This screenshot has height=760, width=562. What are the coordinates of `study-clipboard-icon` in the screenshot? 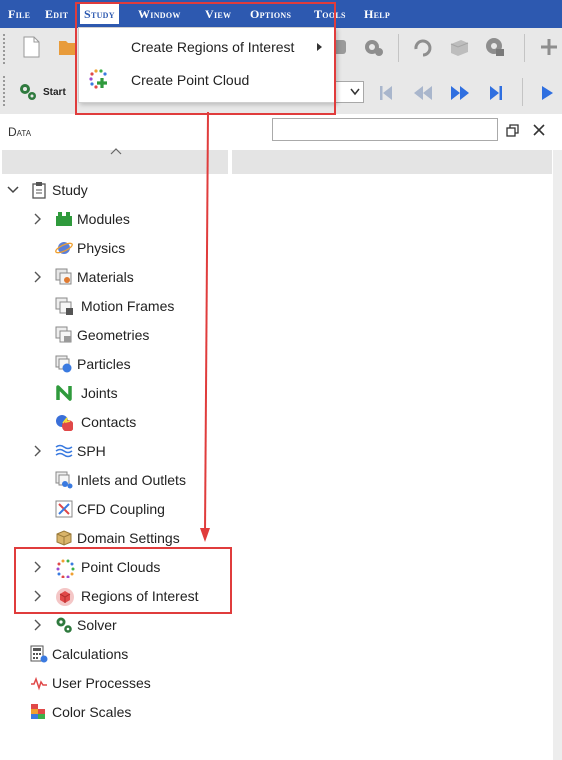 It's located at (39, 190).